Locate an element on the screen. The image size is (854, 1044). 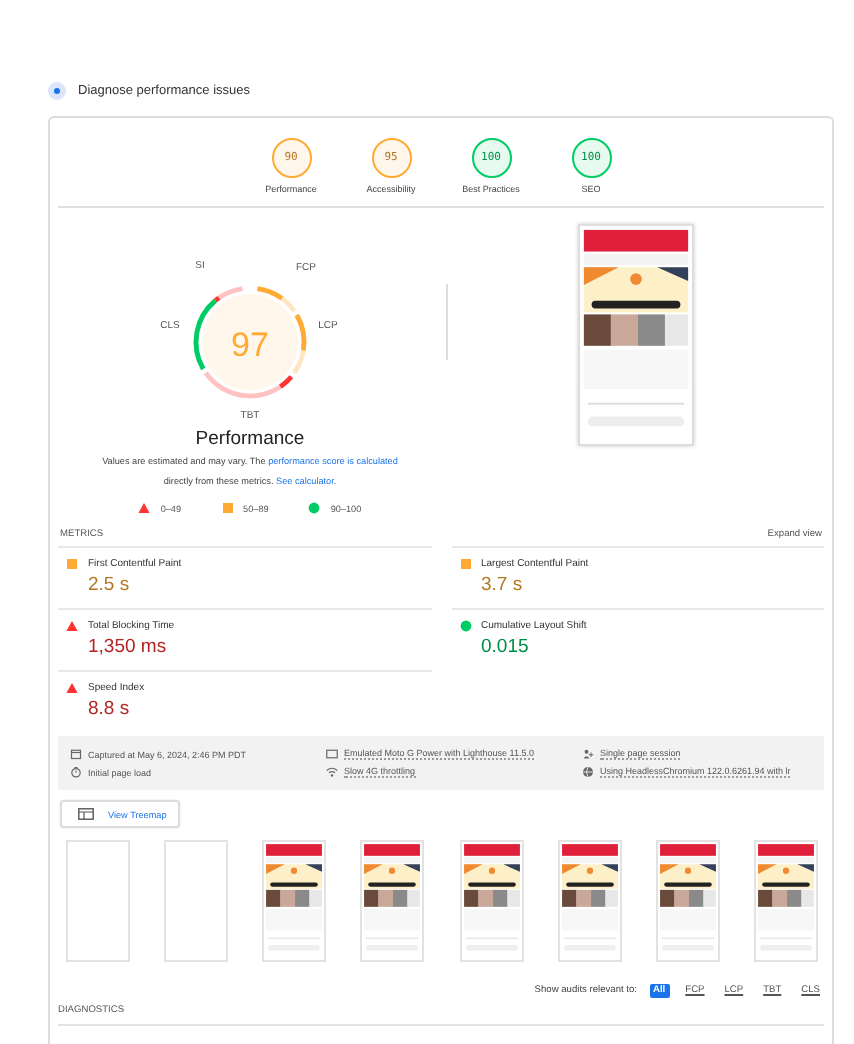
screen-icon is located at coordinates (332, 754).